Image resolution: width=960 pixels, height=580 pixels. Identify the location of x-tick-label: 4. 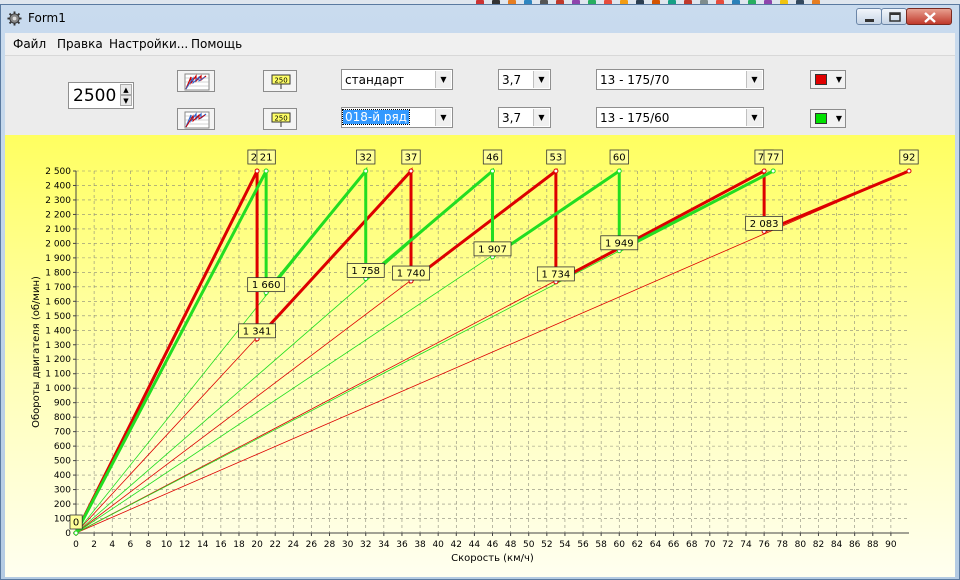
(112, 545).